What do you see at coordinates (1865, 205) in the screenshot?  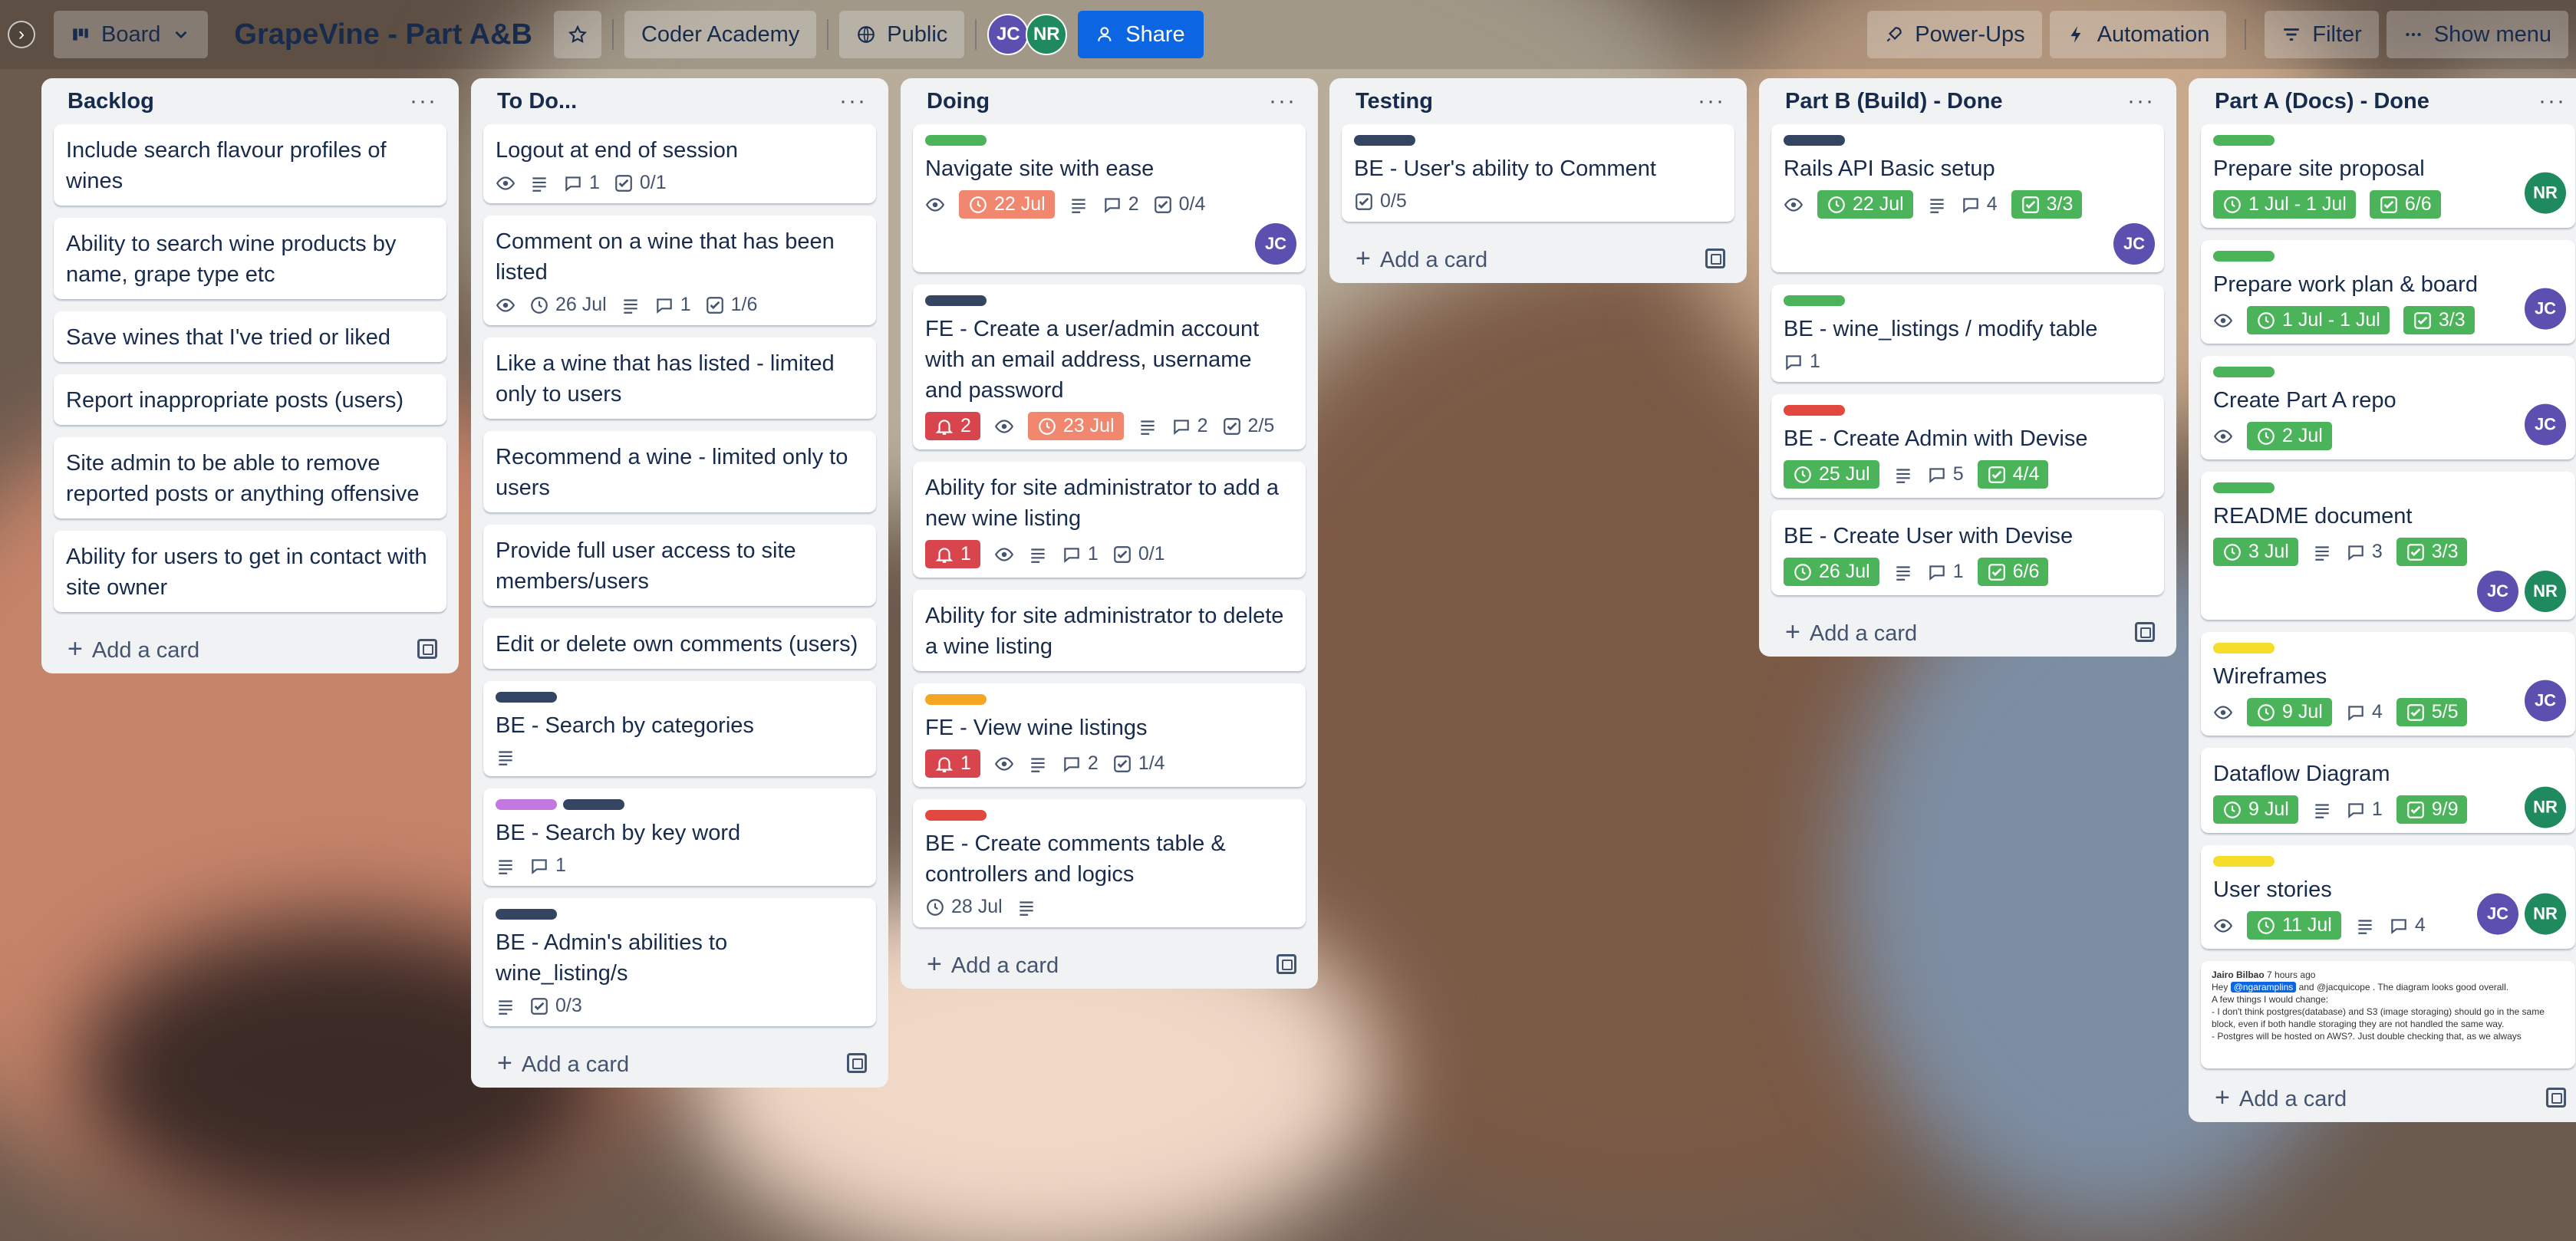 I see `due-date-badge: 22 Jul` at bounding box center [1865, 205].